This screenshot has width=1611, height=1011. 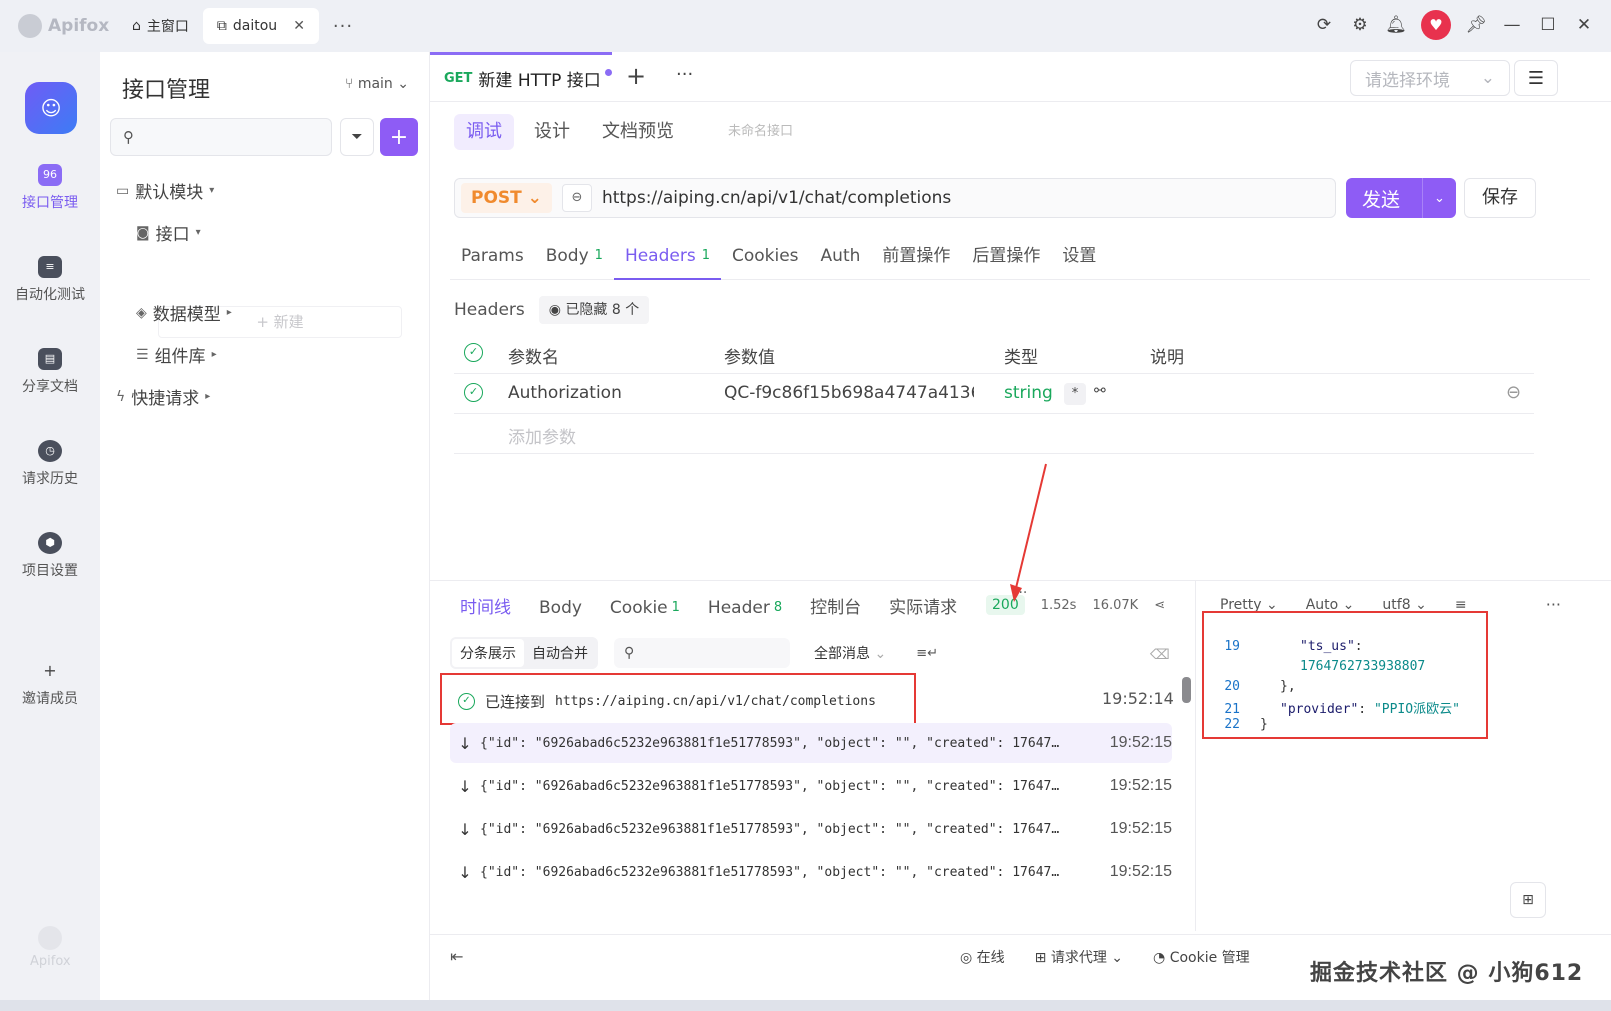 I want to click on open-link-icon: ⧉, so click(x=221, y=26).